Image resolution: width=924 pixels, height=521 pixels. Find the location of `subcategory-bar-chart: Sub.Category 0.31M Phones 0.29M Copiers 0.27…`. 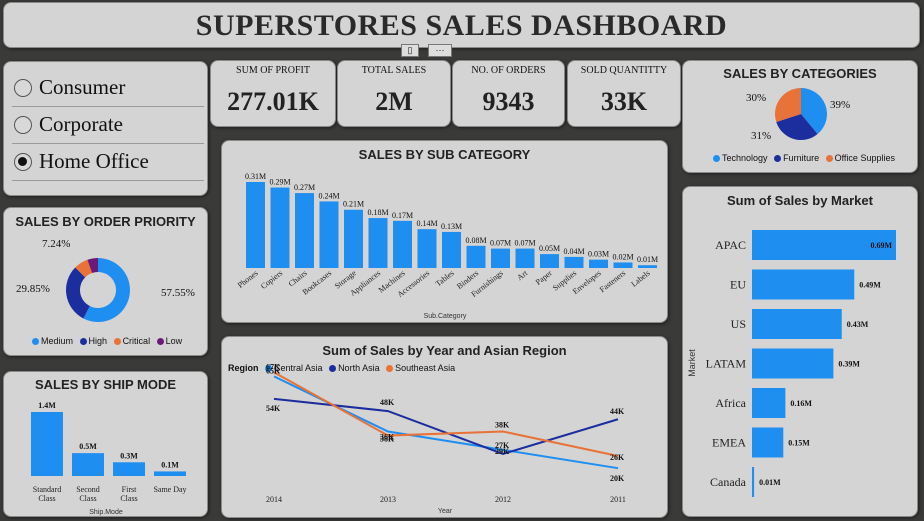

subcategory-bar-chart: Sub.Category 0.31M Phones 0.29M Copiers 0.27… is located at coordinates (447, 246).